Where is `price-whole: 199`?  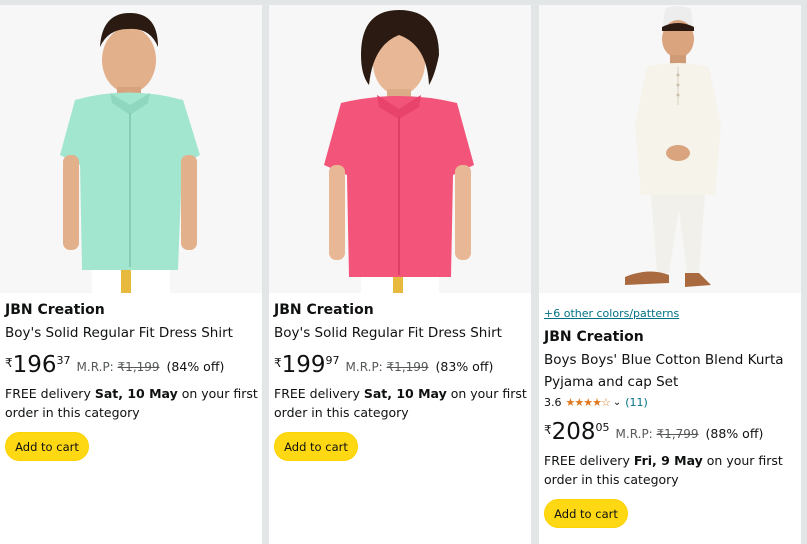
price-whole: 199 is located at coordinates (303, 365).